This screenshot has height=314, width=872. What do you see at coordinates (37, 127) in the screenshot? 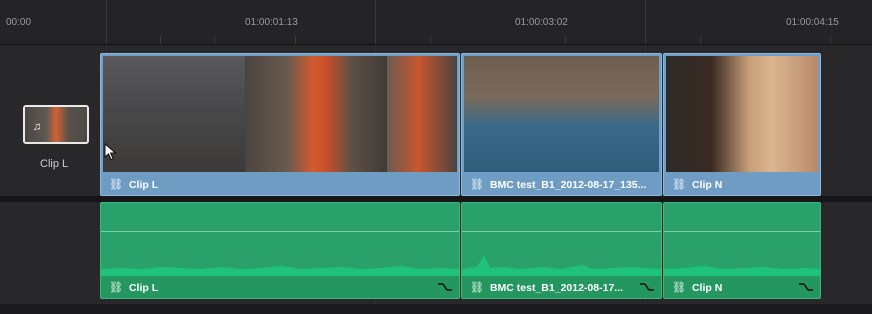
I see `music-note-icon: ♫` at bounding box center [37, 127].